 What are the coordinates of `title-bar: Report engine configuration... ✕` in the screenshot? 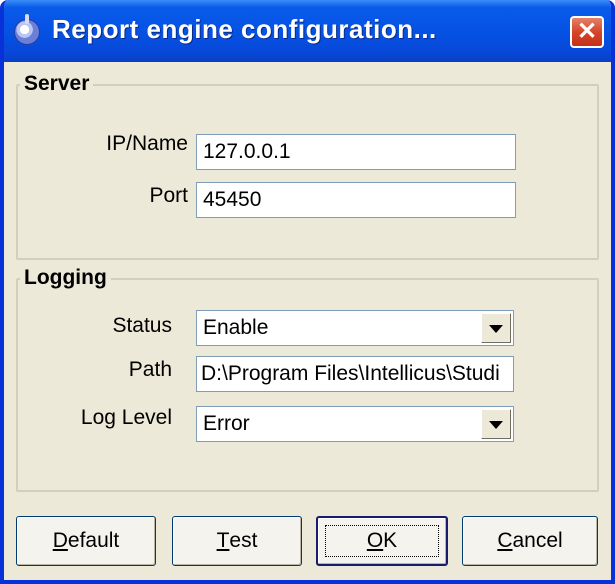 It's located at (307, 31).